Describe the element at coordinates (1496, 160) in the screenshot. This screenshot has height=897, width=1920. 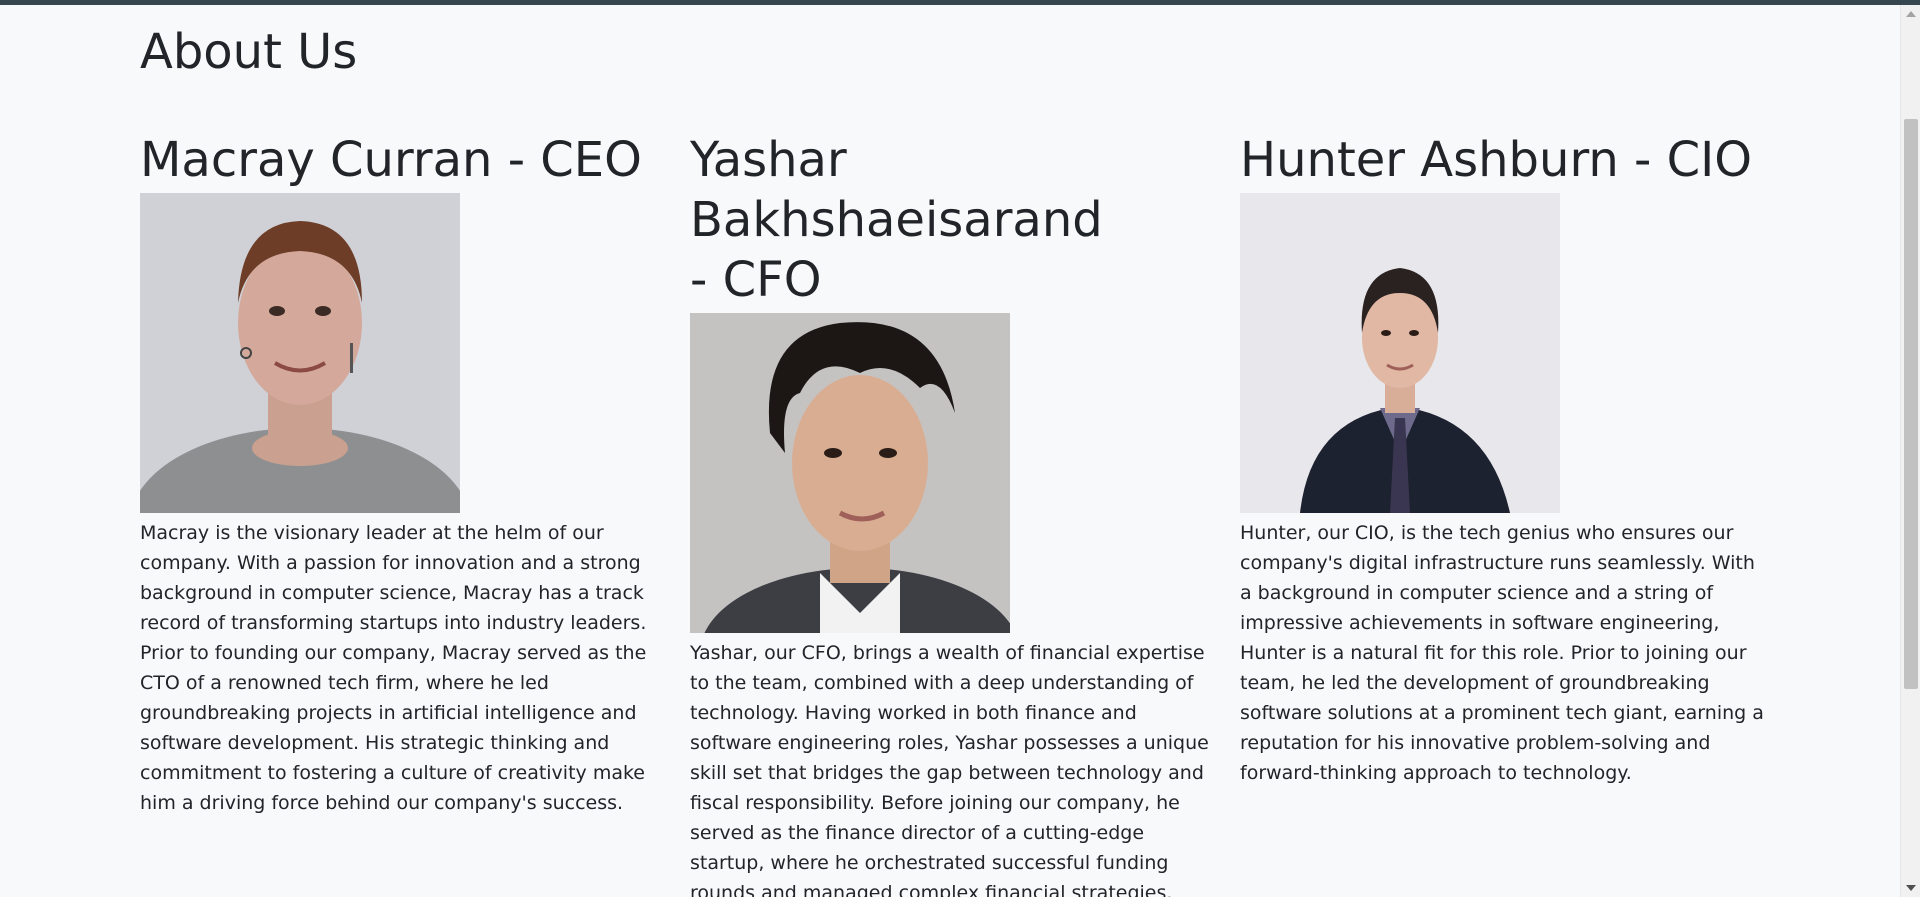
I see `member-name: Hunter Ashburn - CIO` at that location.